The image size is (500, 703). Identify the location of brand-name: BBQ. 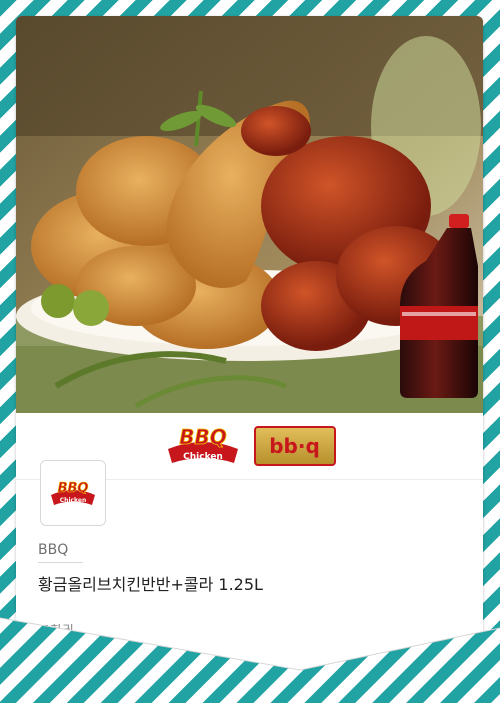
(53, 550).